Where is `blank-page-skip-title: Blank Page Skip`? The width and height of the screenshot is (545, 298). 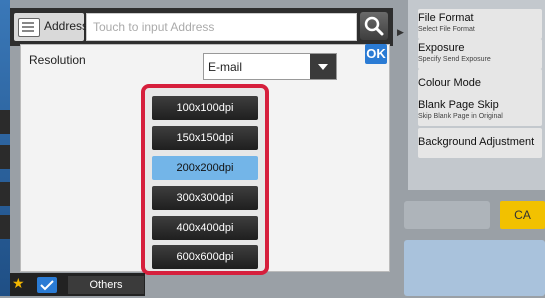 blank-page-skip-title: Blank Page Skip is located at coordinates (458, 105).